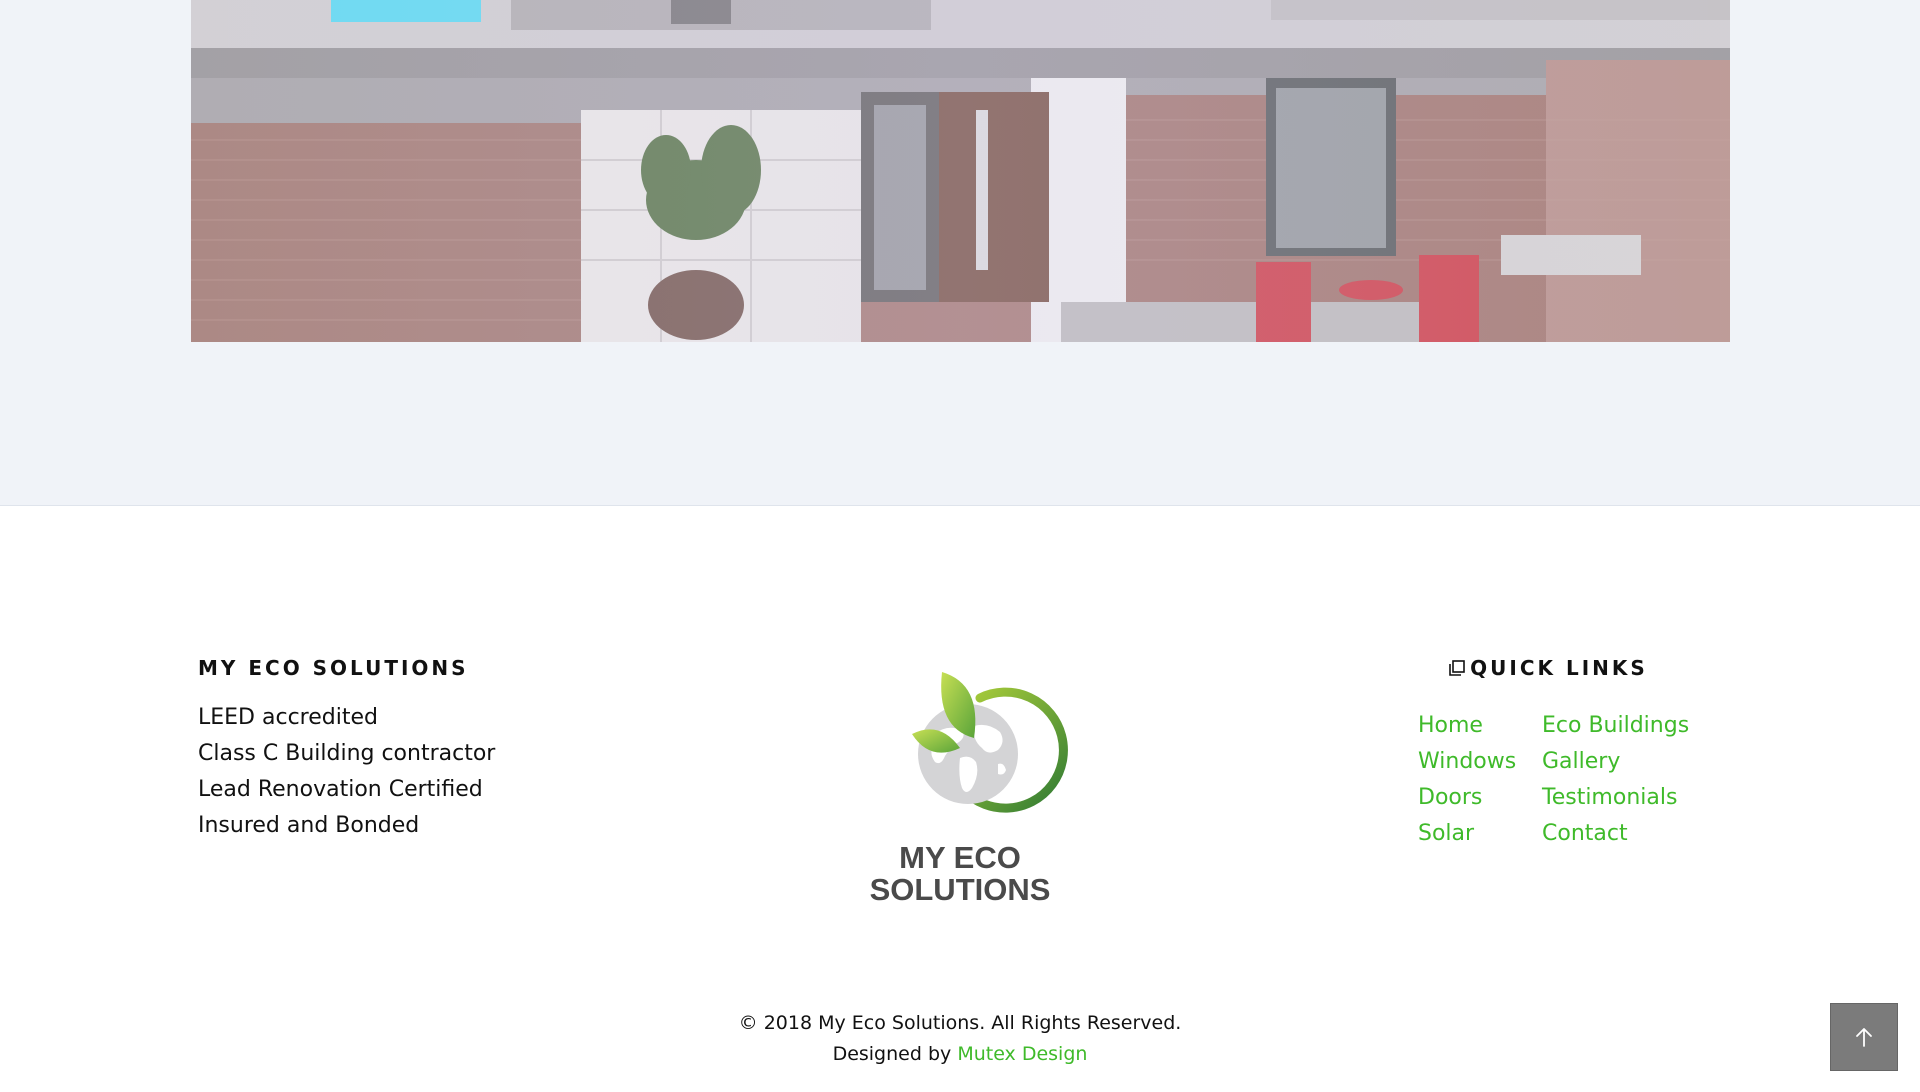 This screenshot has width=1920, height=1092. I want to click on about-item-insured: Insured and Bonded, so click(309, 825).